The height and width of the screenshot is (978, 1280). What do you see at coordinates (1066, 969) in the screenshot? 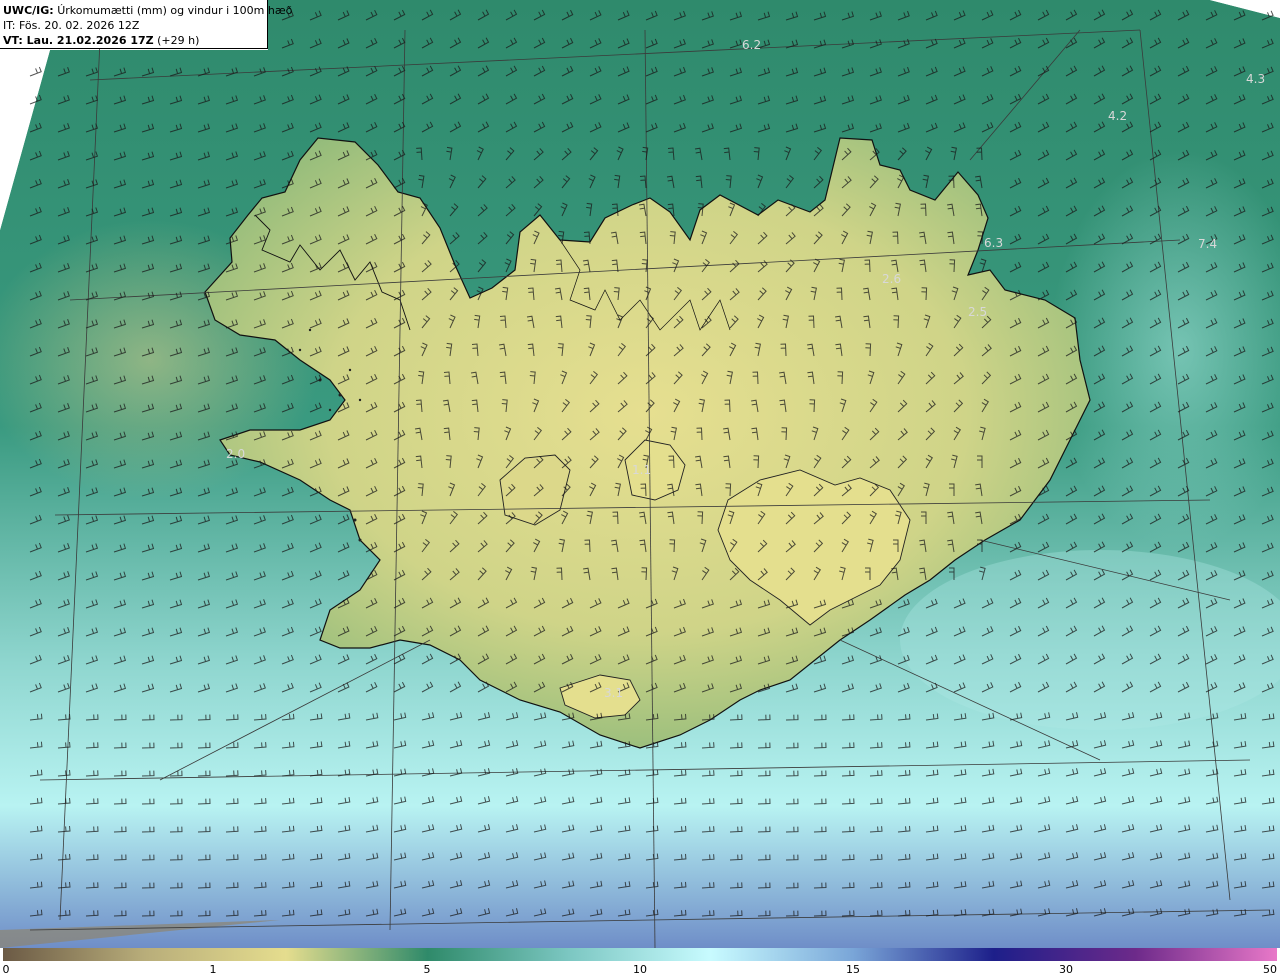
I see `colorbar-tick-label: 30` at bounding box center [1066, 969].